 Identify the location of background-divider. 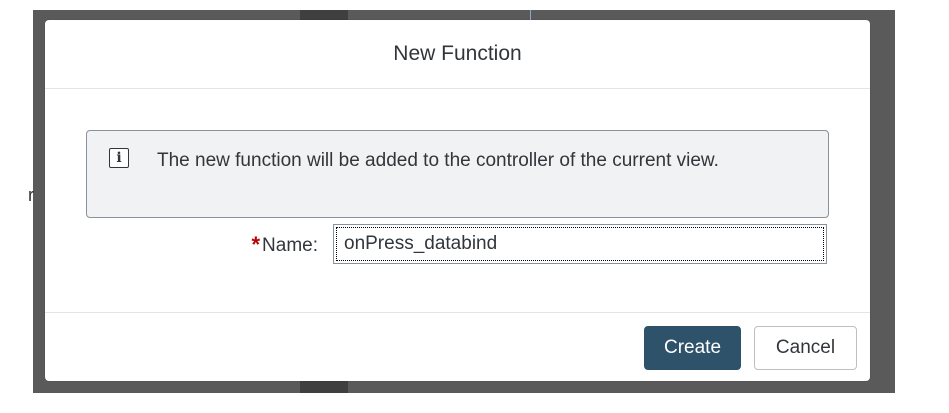
(530, 15).